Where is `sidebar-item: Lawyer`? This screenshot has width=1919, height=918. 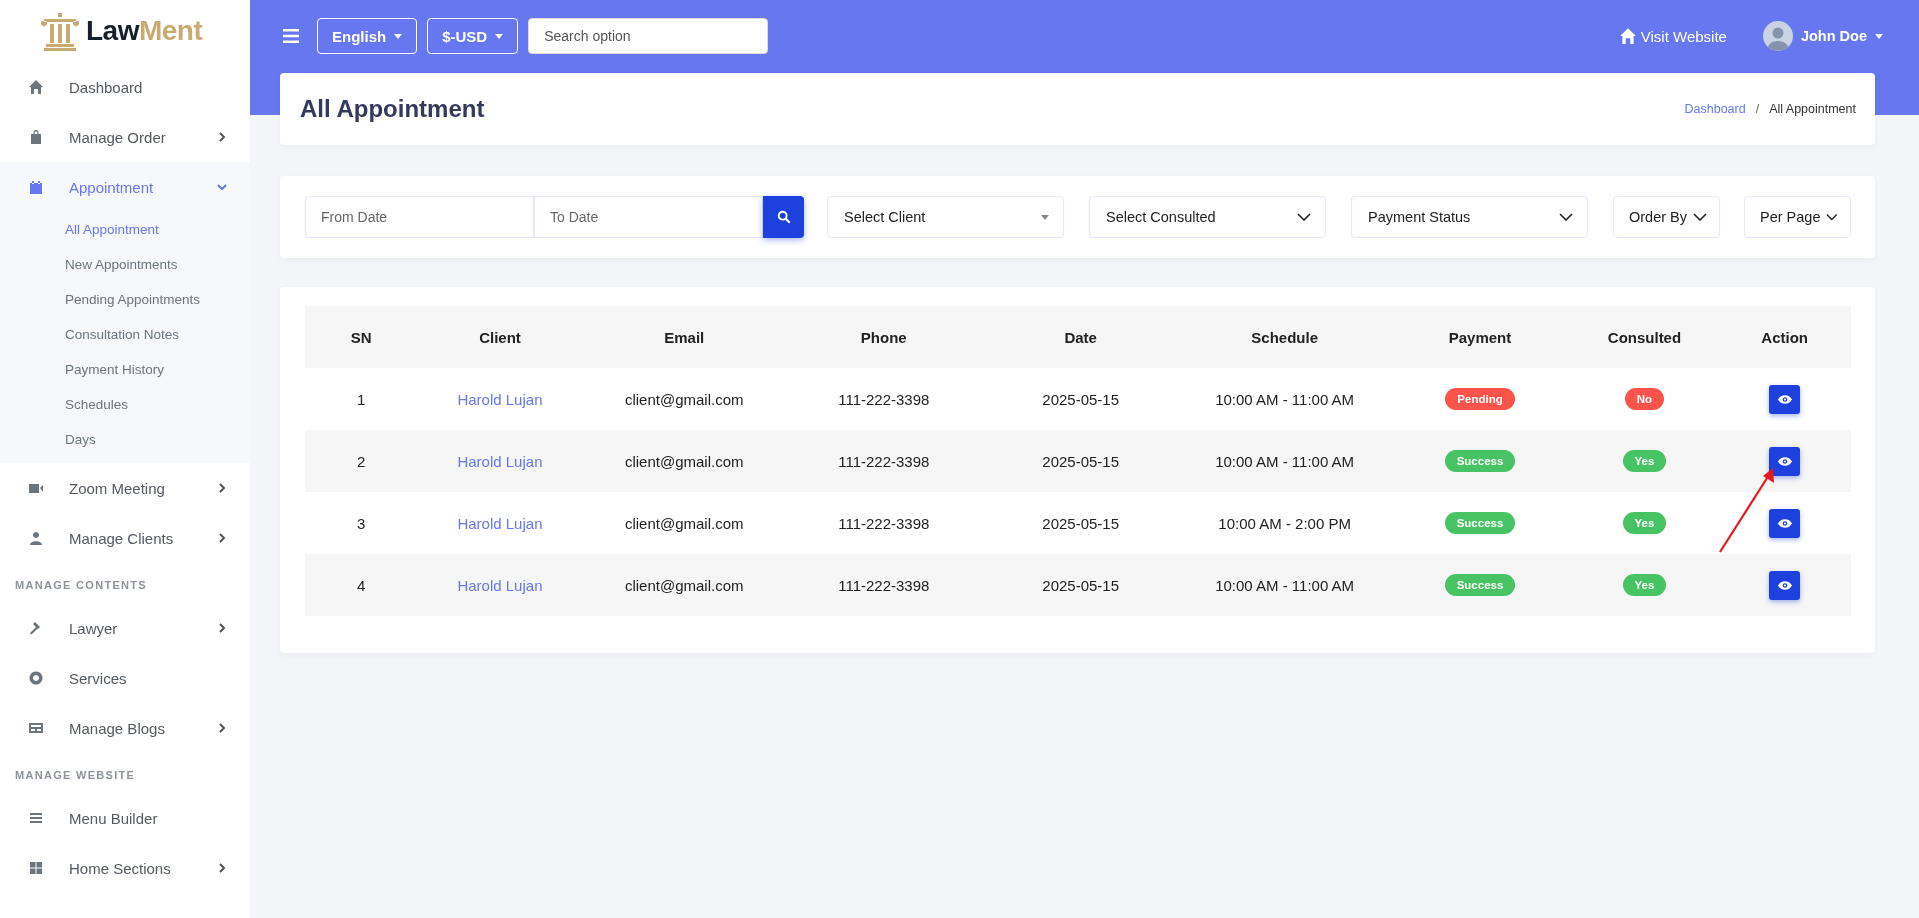
sidebar-item: Lawyer is located at coordinates (125, 628).